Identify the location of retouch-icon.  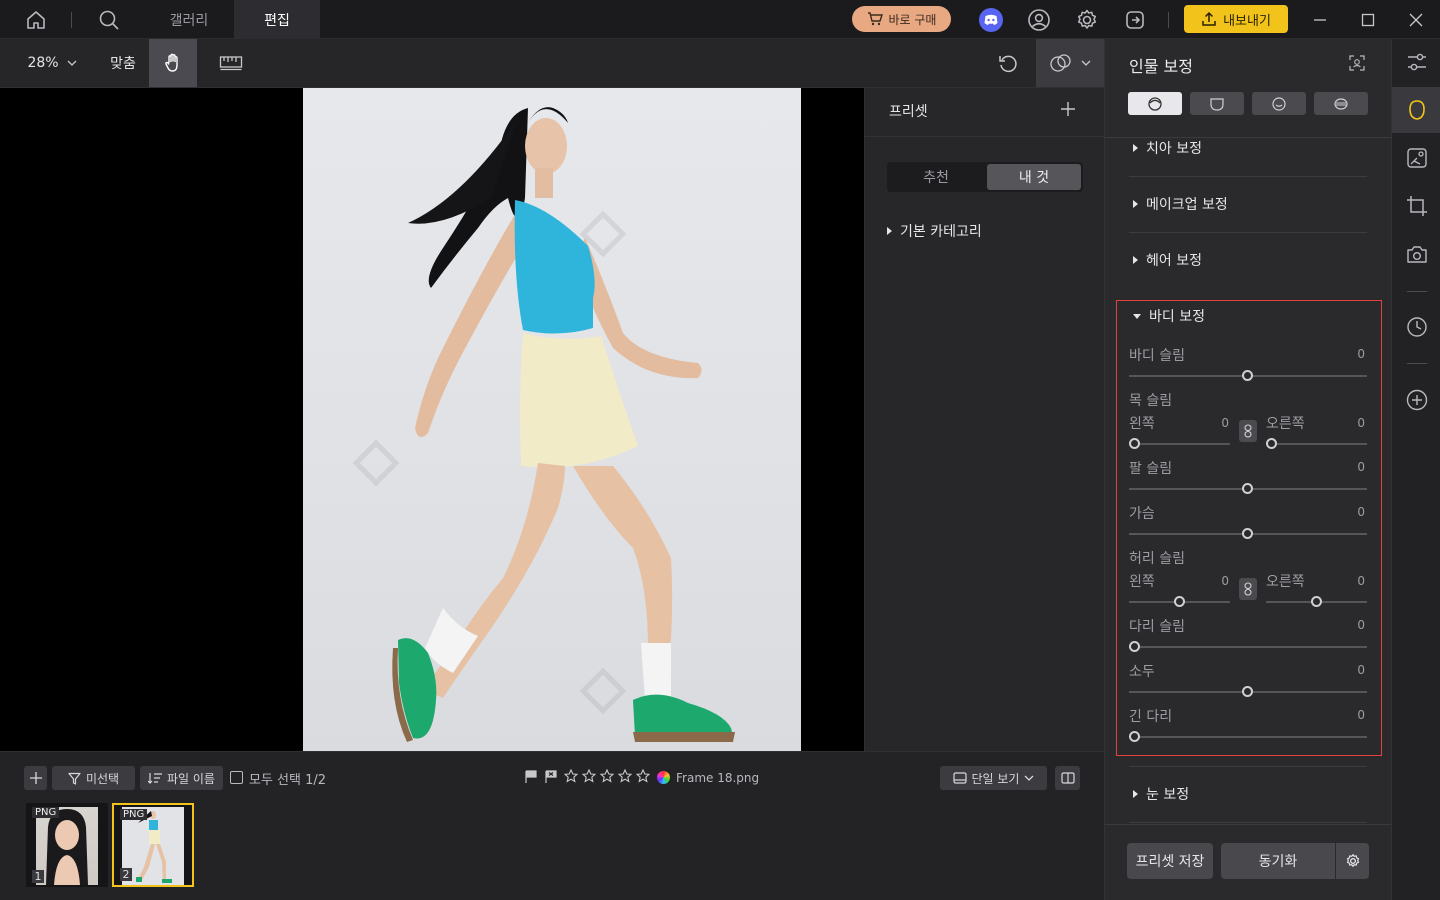
(1416, 158).